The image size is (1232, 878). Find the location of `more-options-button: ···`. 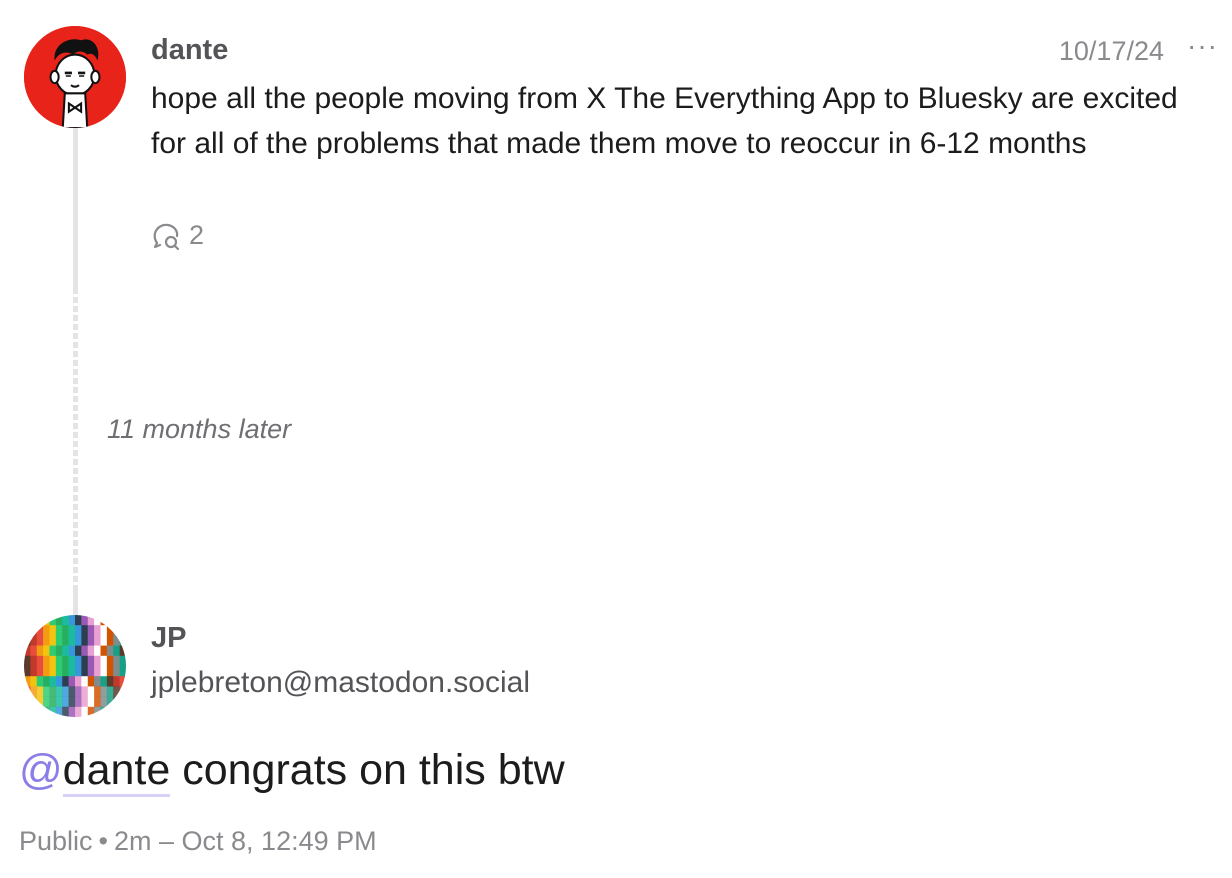

more-options-button: ··· is located at coordinates (1202, 46).